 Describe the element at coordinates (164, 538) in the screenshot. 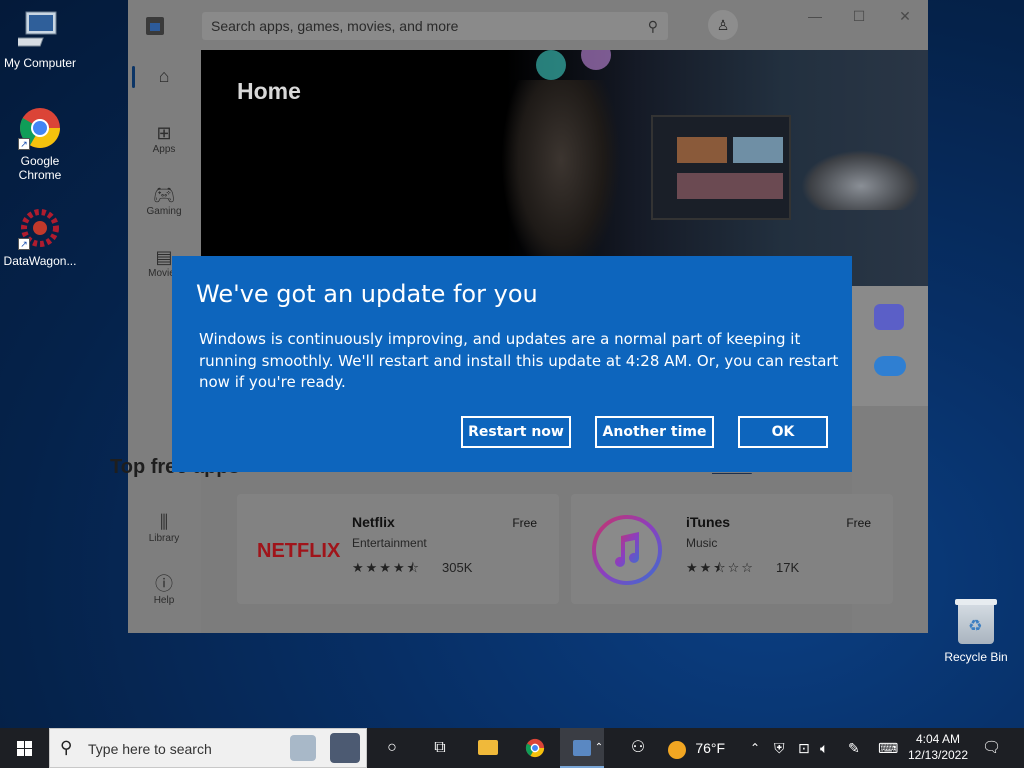

I see `nav-label: Library` at that location.